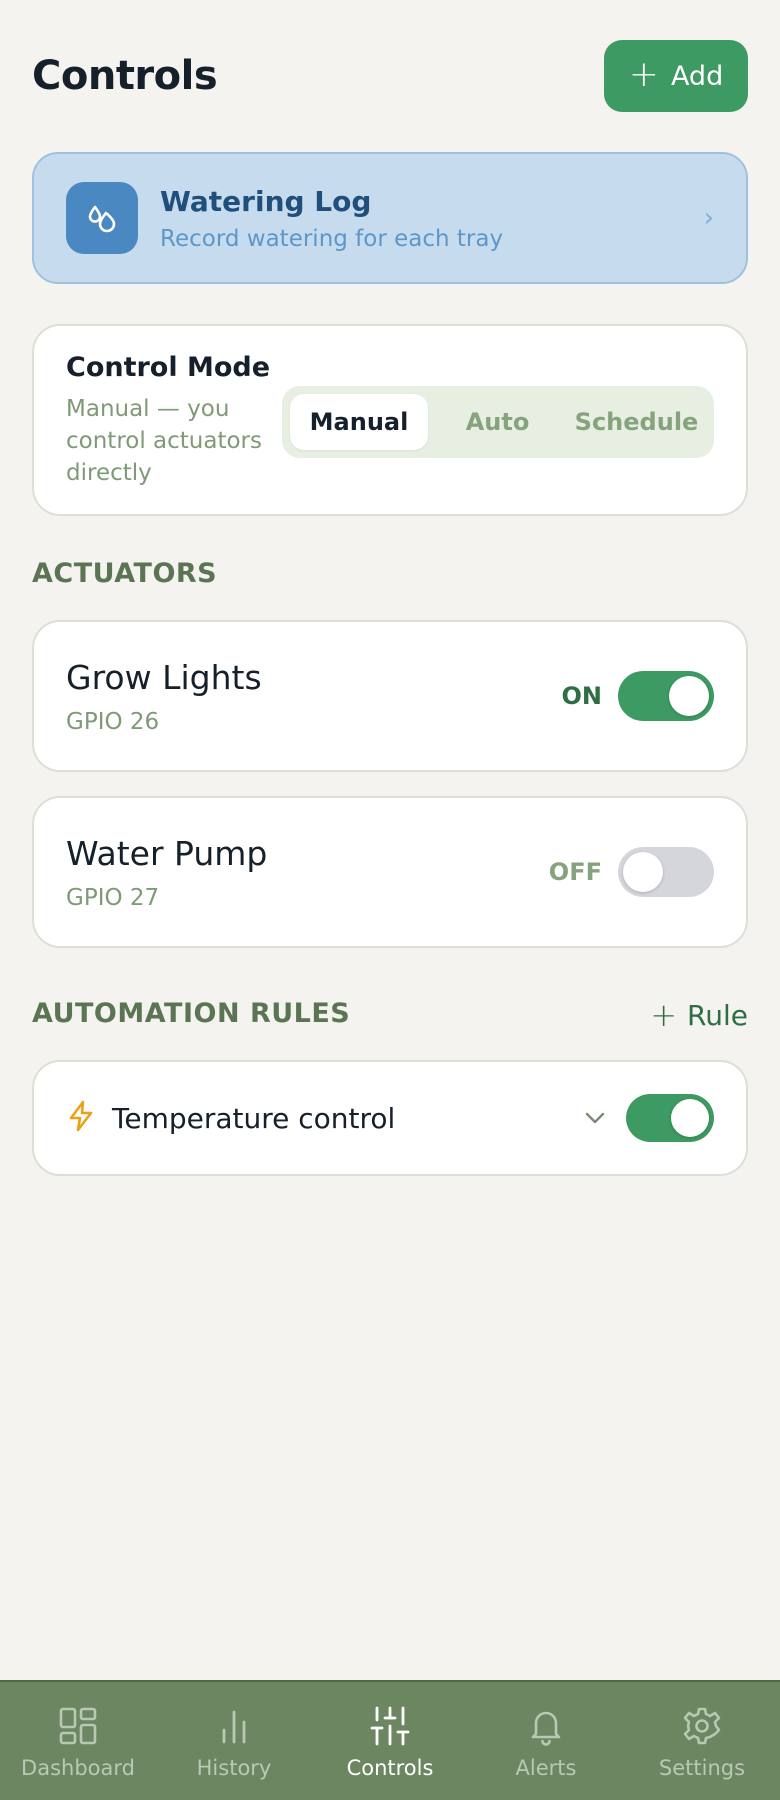 This screenshot has height=1800, width=780. What do you see at coordinates (164, 677) in the screenshot?
I see `actuator-name: Grow Lights` at bounding box center [164, 677].